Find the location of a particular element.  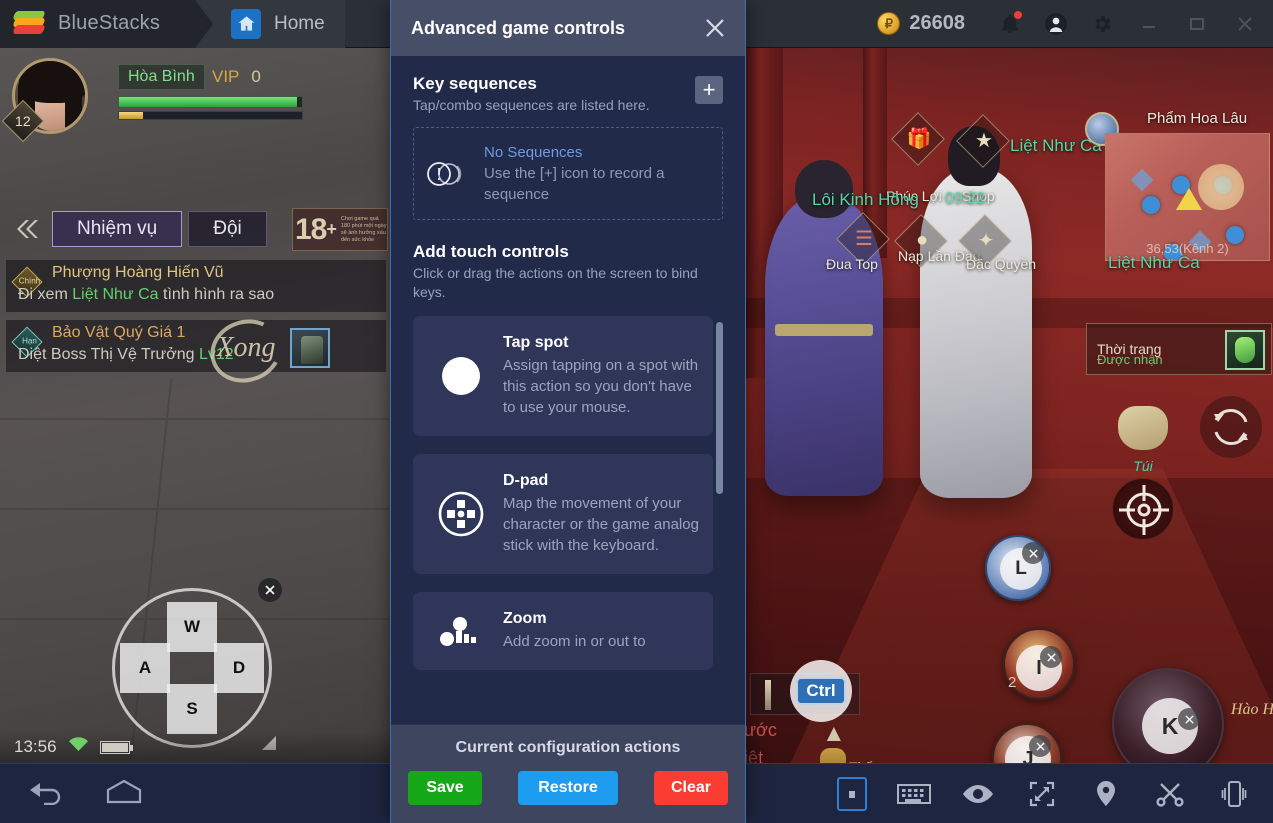

vip-plate: VIP 0 is located at coordinates (236, 77).